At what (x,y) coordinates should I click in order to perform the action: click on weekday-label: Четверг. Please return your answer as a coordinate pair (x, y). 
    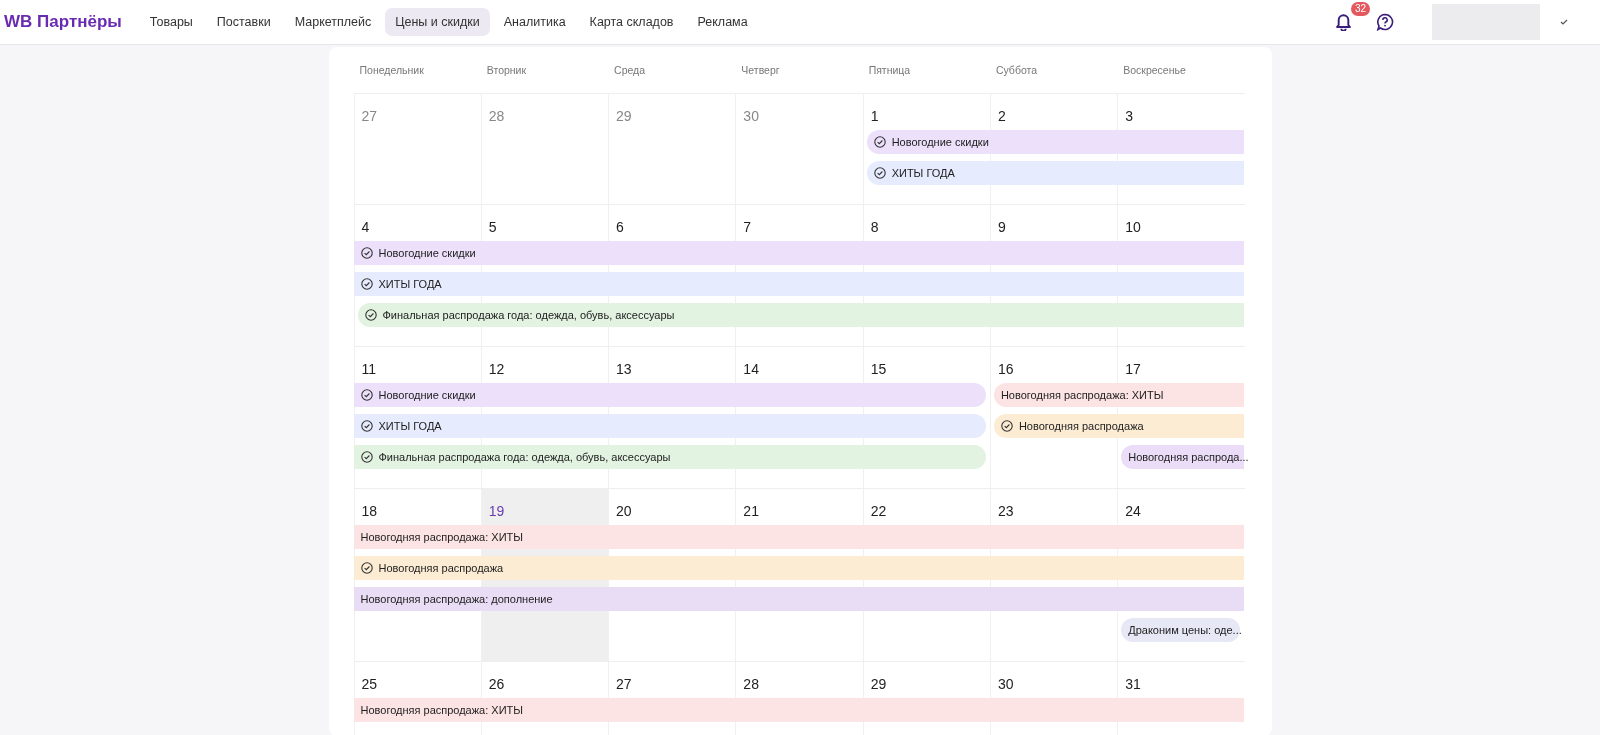
    Looking at the image, I should click on (760, 70).